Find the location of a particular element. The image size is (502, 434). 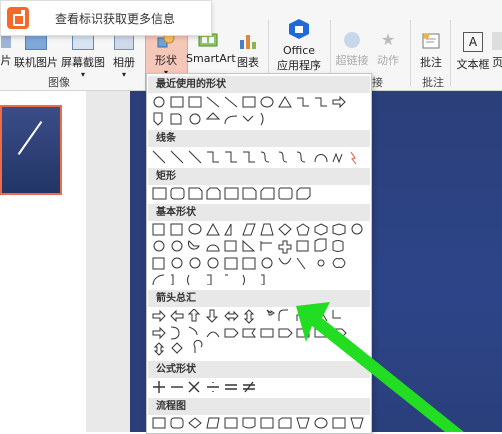

screenshot-button: 屏幕截图 ▾ is located at coordinates (83, 55).